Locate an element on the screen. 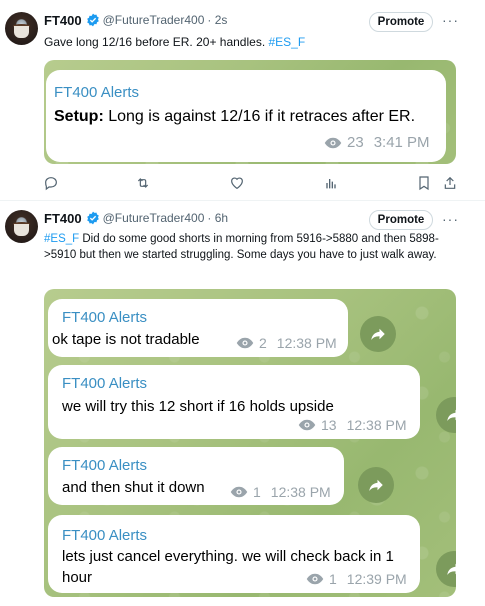 This screenshot has width=485, height=606. reply-icon is located at coordinates (51, 183).